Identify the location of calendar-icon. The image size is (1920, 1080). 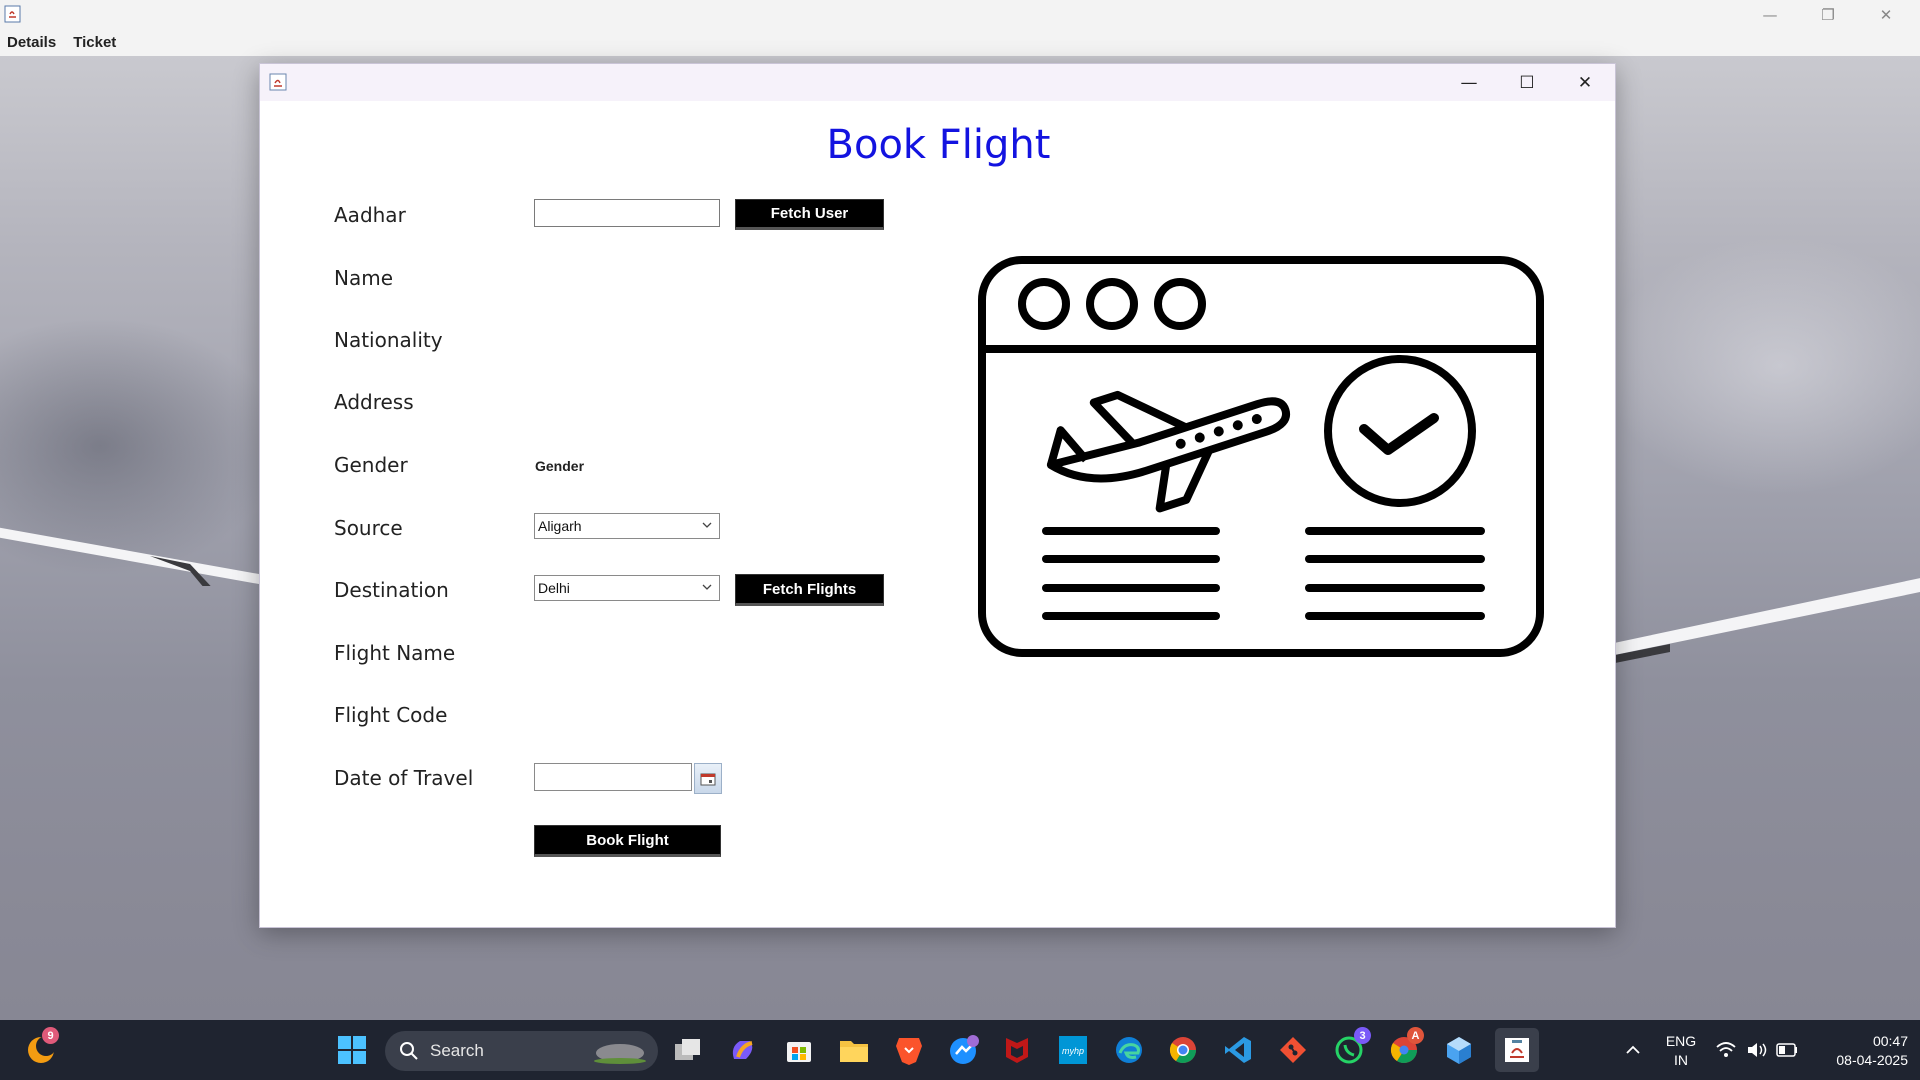
(708, 779).